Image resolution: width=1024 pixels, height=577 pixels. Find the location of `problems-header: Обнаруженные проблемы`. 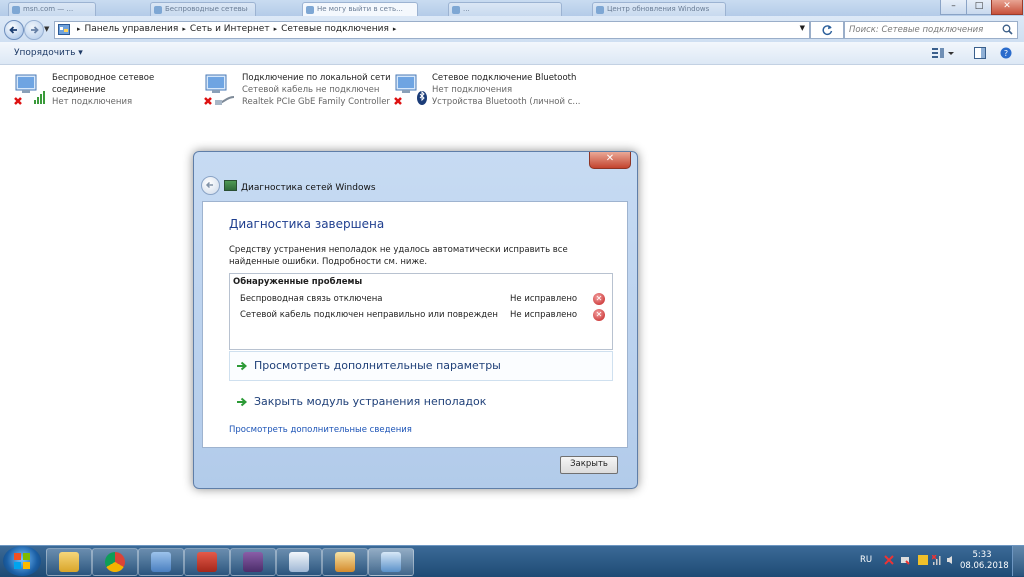

problems-header: Обнаруженные проблемы is located at coordinates (298, 282).